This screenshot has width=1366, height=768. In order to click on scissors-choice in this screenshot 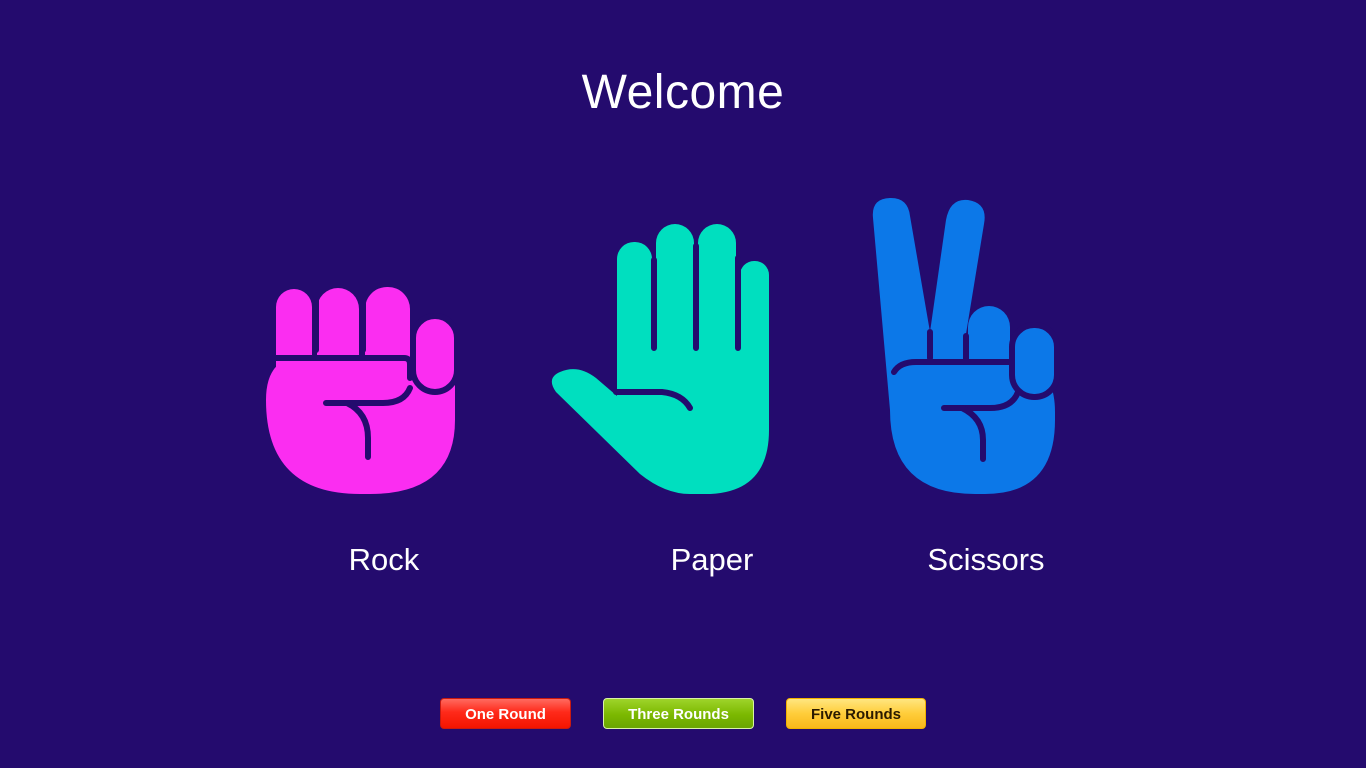, I will do `click(964, 346)`.